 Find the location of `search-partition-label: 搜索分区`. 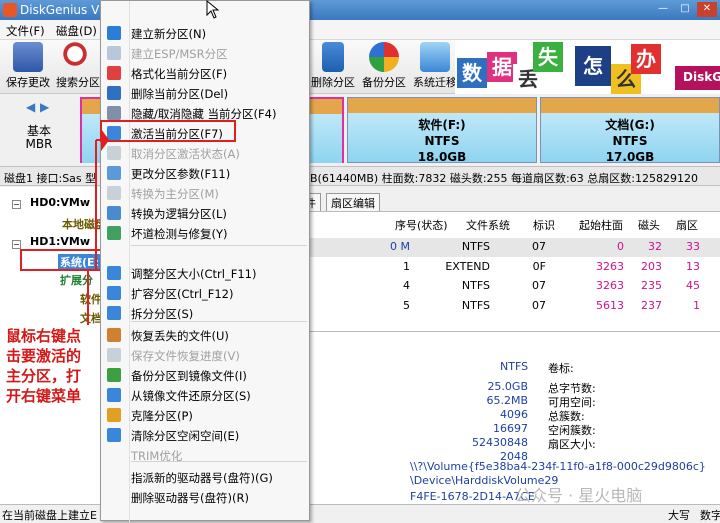

search-partition-label: 搜索分区 is located at coordinates (78, 82).